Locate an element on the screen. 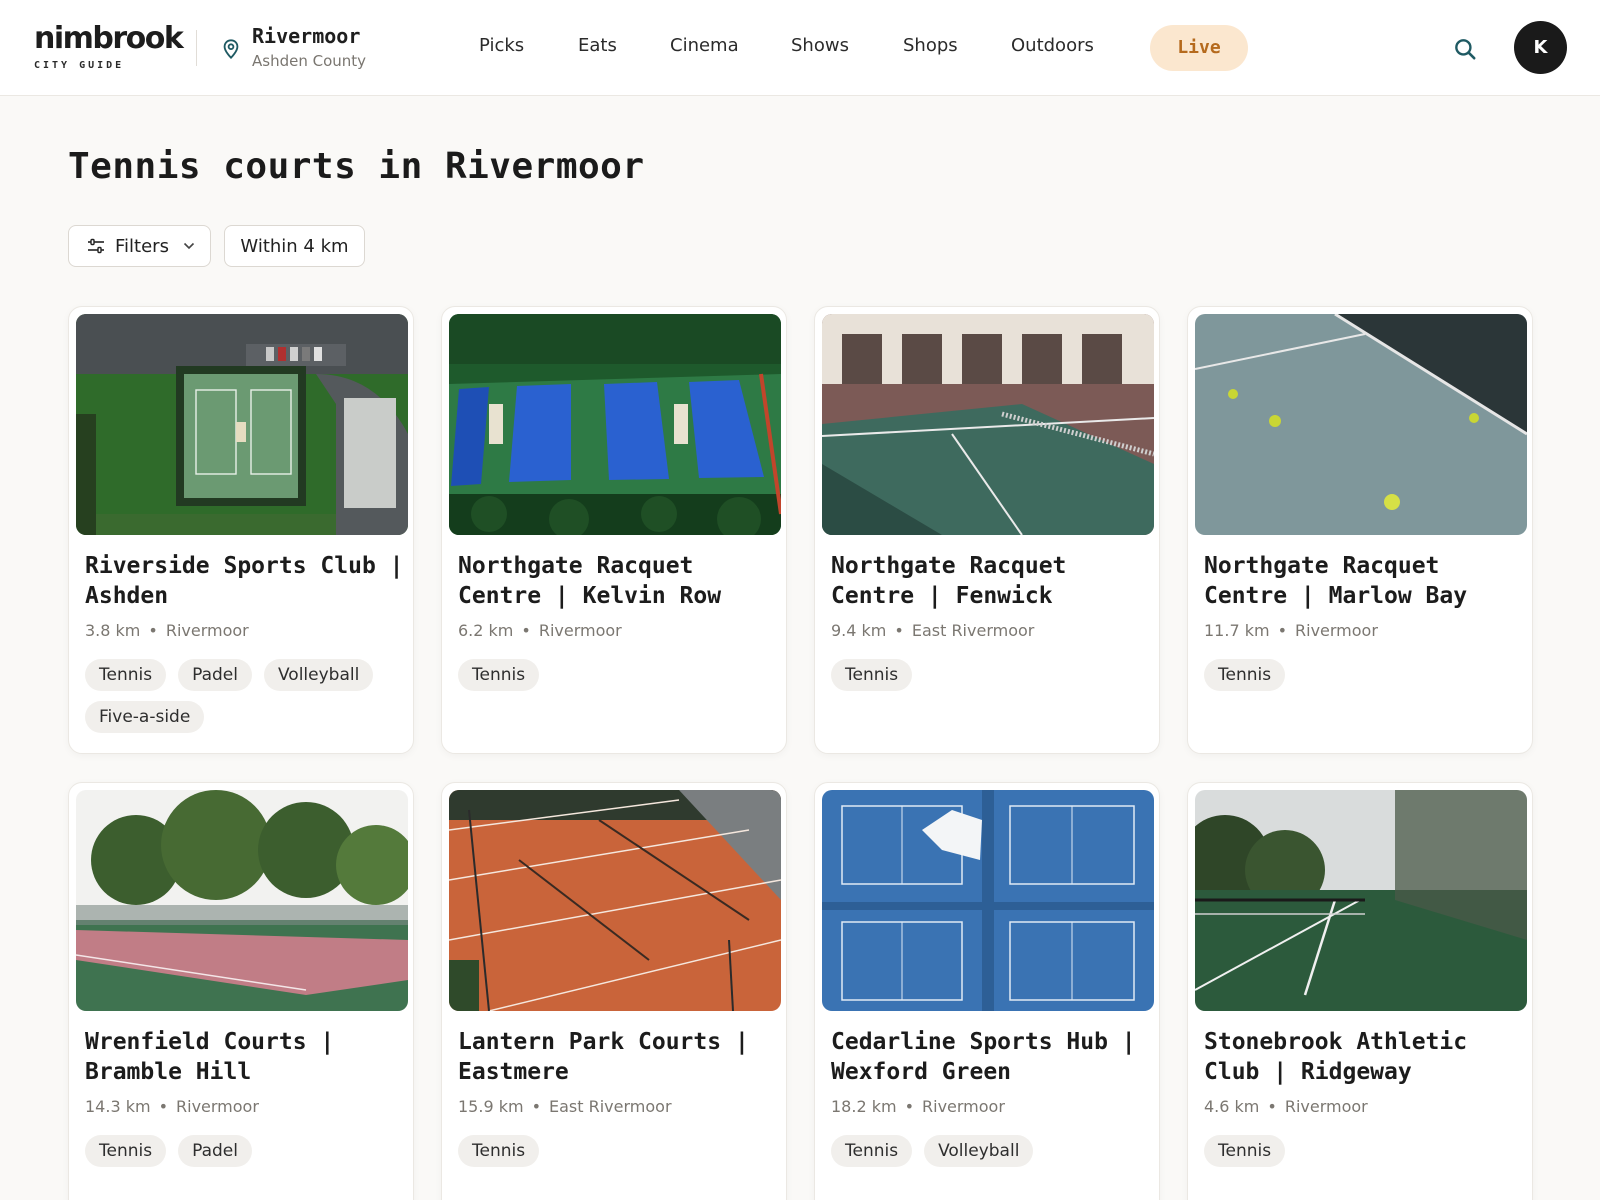  filters-button: Filters is located at coordinates (139, 246).